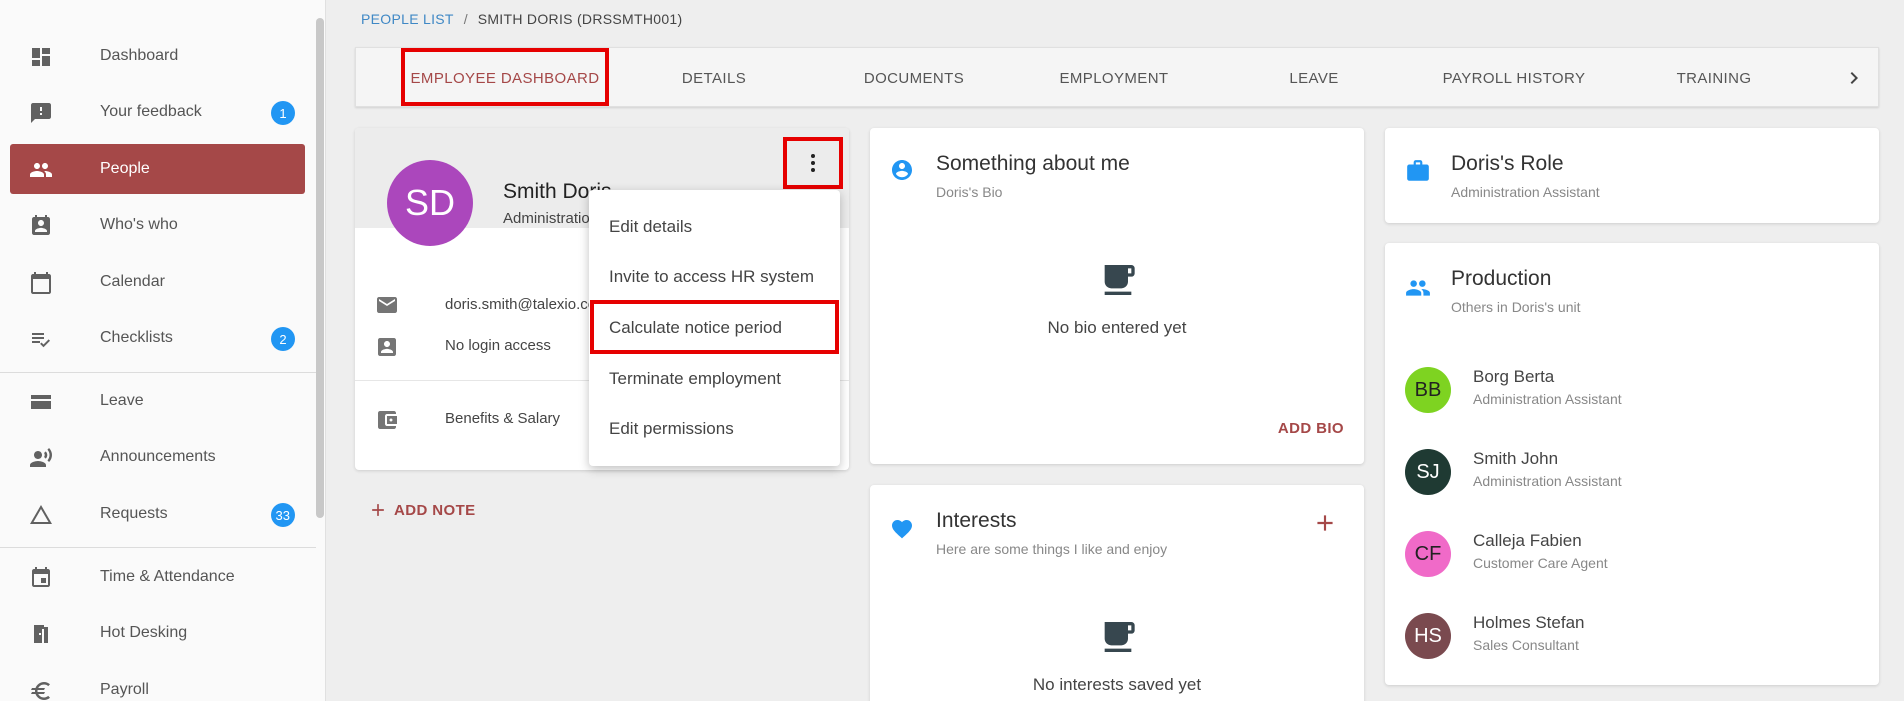 This screenshot has width=1904, height=701. I want to click on list-item: CF Calleja Fabien Customer Care Agent, so click(1635, 555).